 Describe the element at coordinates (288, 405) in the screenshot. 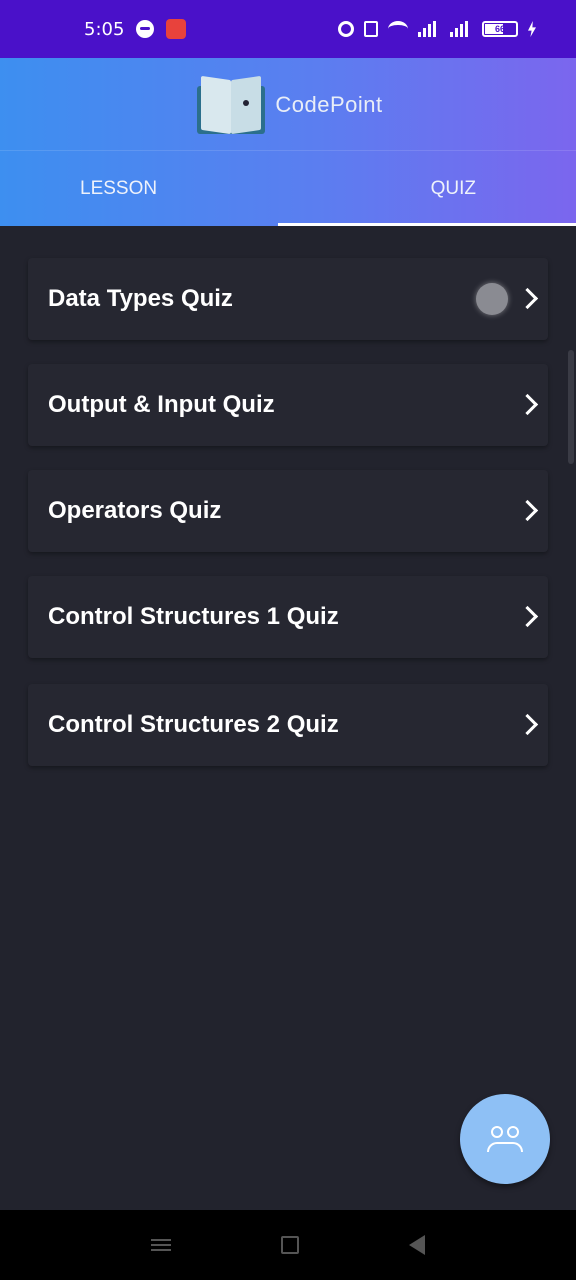

I see `quiz-item-output-input: Output & Input Quiz` at that location.